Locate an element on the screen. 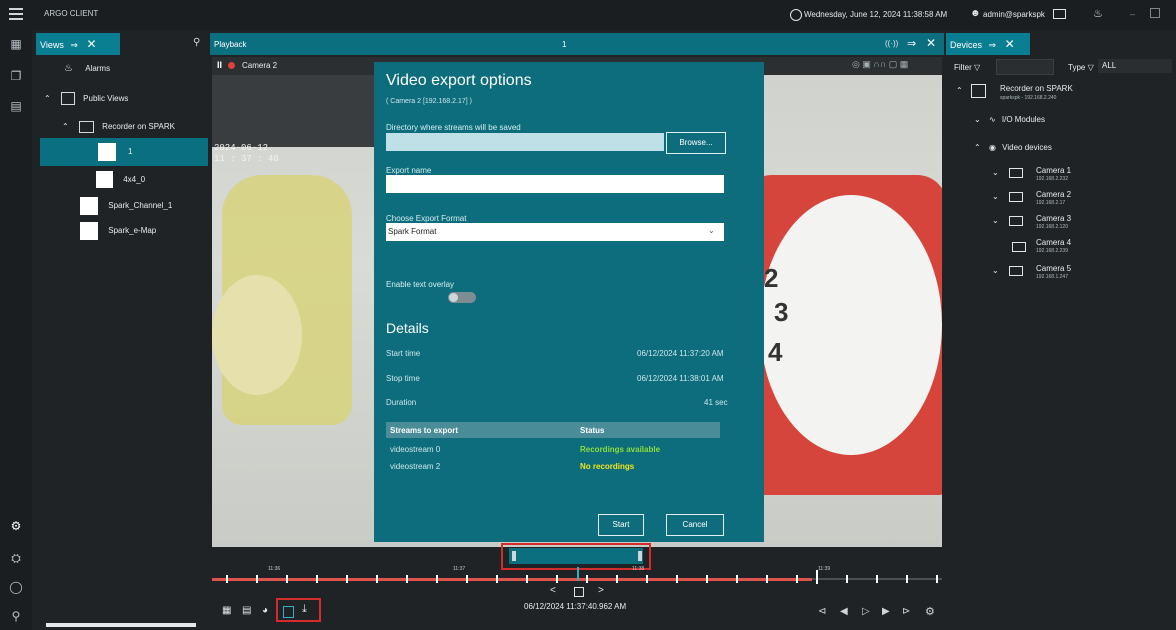  tree-item-spark-emap: Spark_e-Map is located at coordinates (118, 231).